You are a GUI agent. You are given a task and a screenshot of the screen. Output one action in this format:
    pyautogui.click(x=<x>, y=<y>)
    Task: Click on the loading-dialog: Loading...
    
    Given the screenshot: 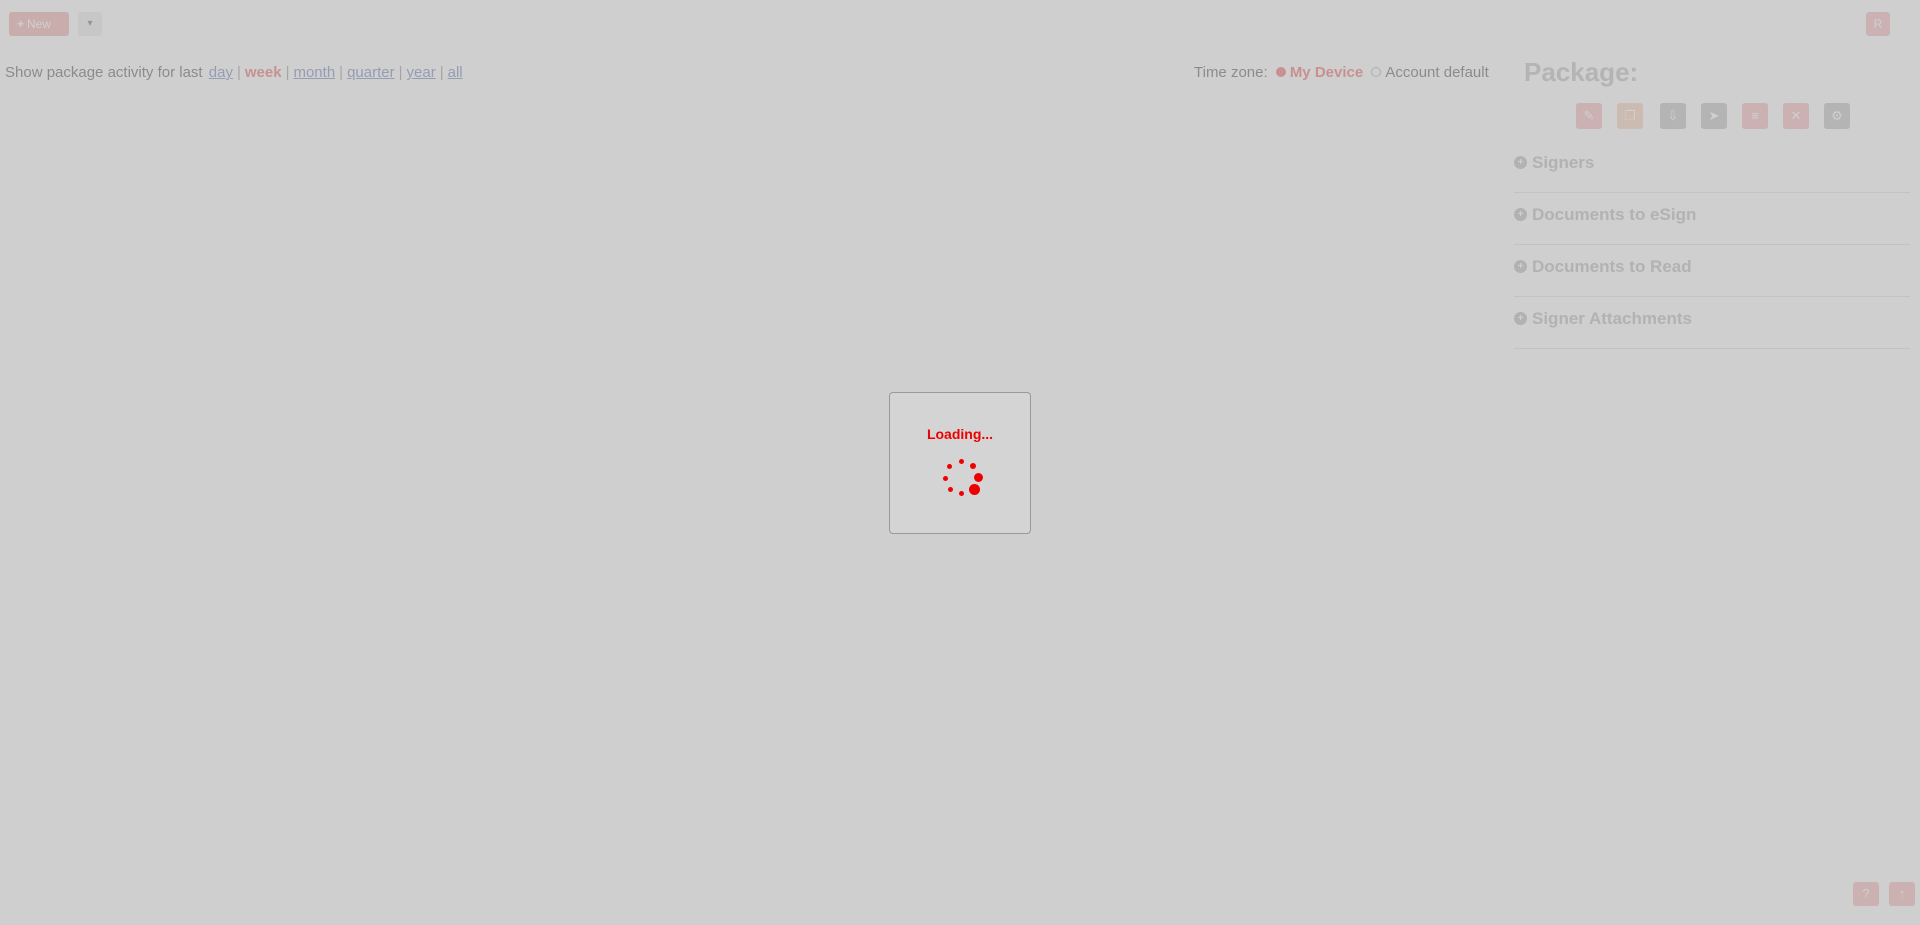 What is the action you would take?
    pyautogui.click(x=960, y=463)
    